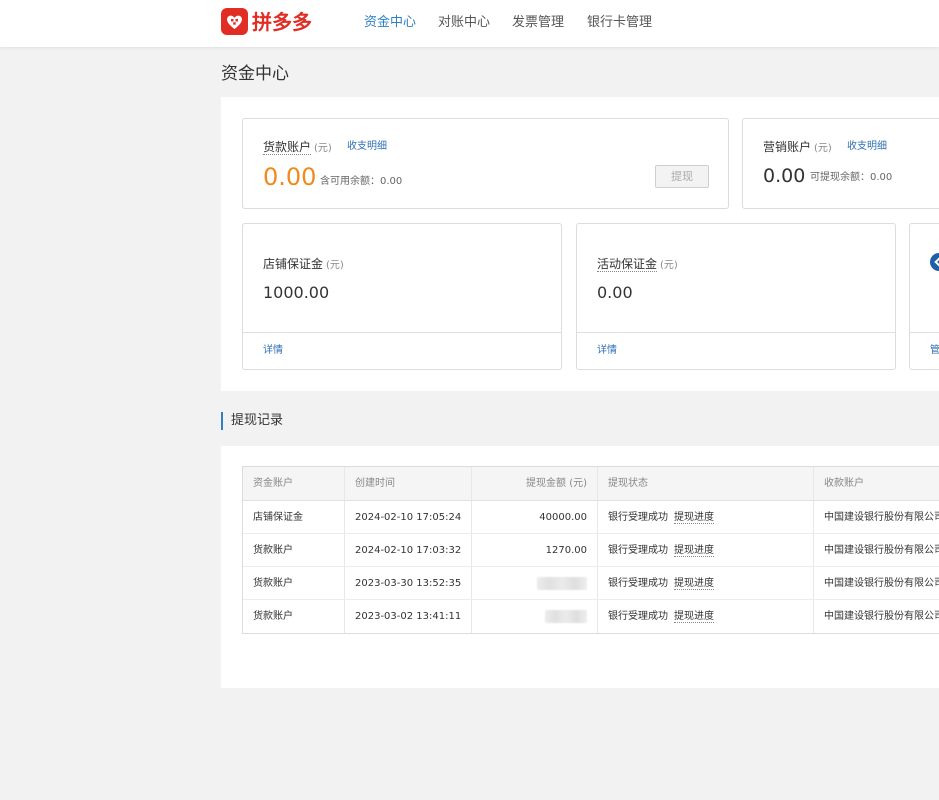 The width and height of the screenshot is (939, 800). I want to click on row-time: 2023-03-30 13:52:35, so click(408, 583).